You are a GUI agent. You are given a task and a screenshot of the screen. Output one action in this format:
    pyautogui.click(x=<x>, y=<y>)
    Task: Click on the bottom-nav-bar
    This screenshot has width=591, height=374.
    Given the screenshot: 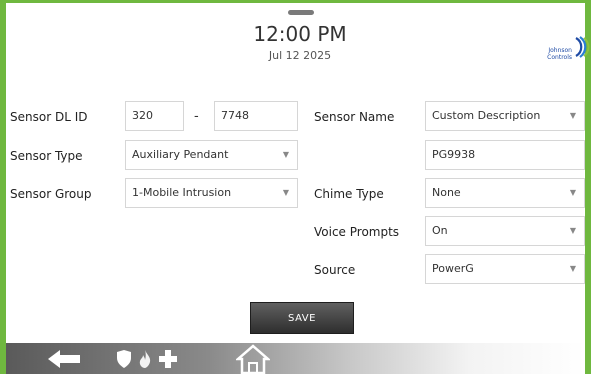 What is the action you would take?
    pyautogui.click(x=295, y=358)
    